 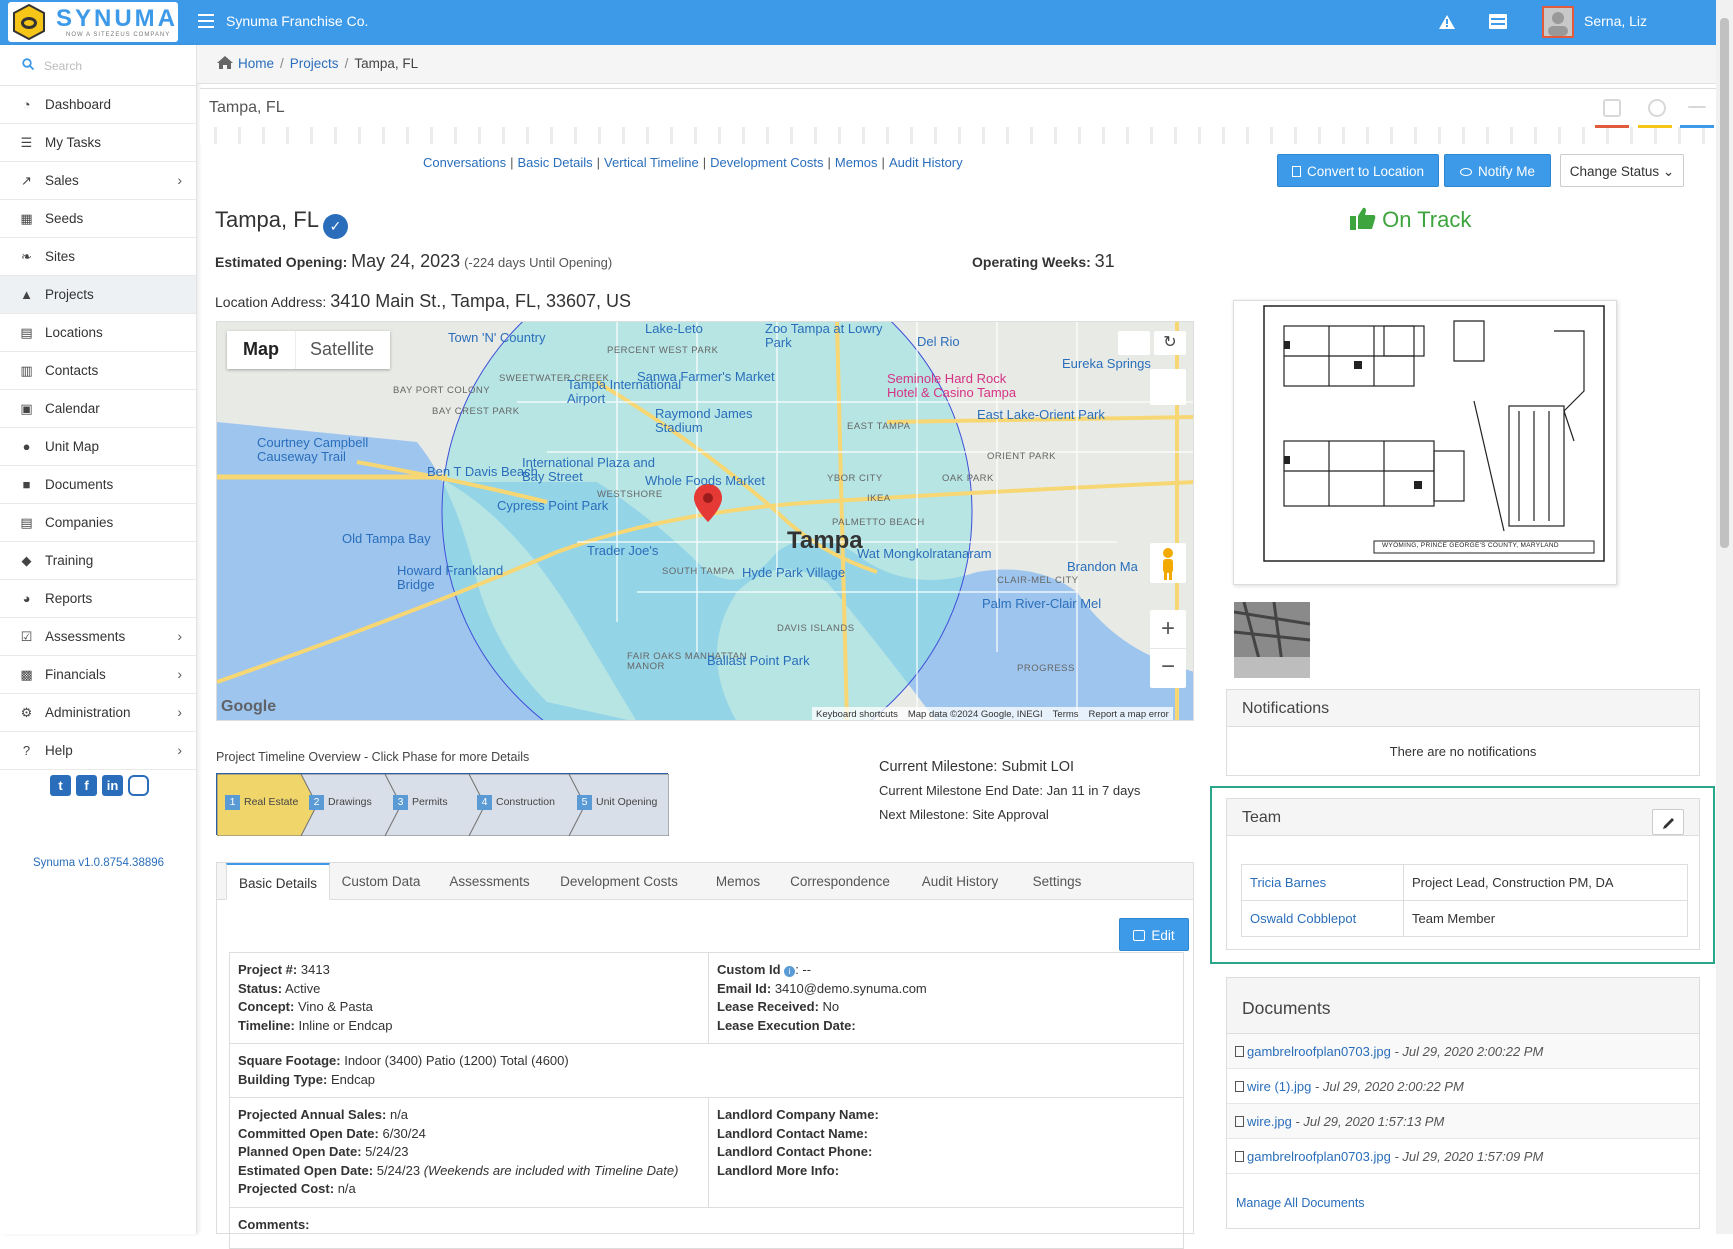 What do you see at coordinates (467, 577) in the screenshot?
I see `map-label: Howard Frankland Bridge` at bounding box center [467, 577].